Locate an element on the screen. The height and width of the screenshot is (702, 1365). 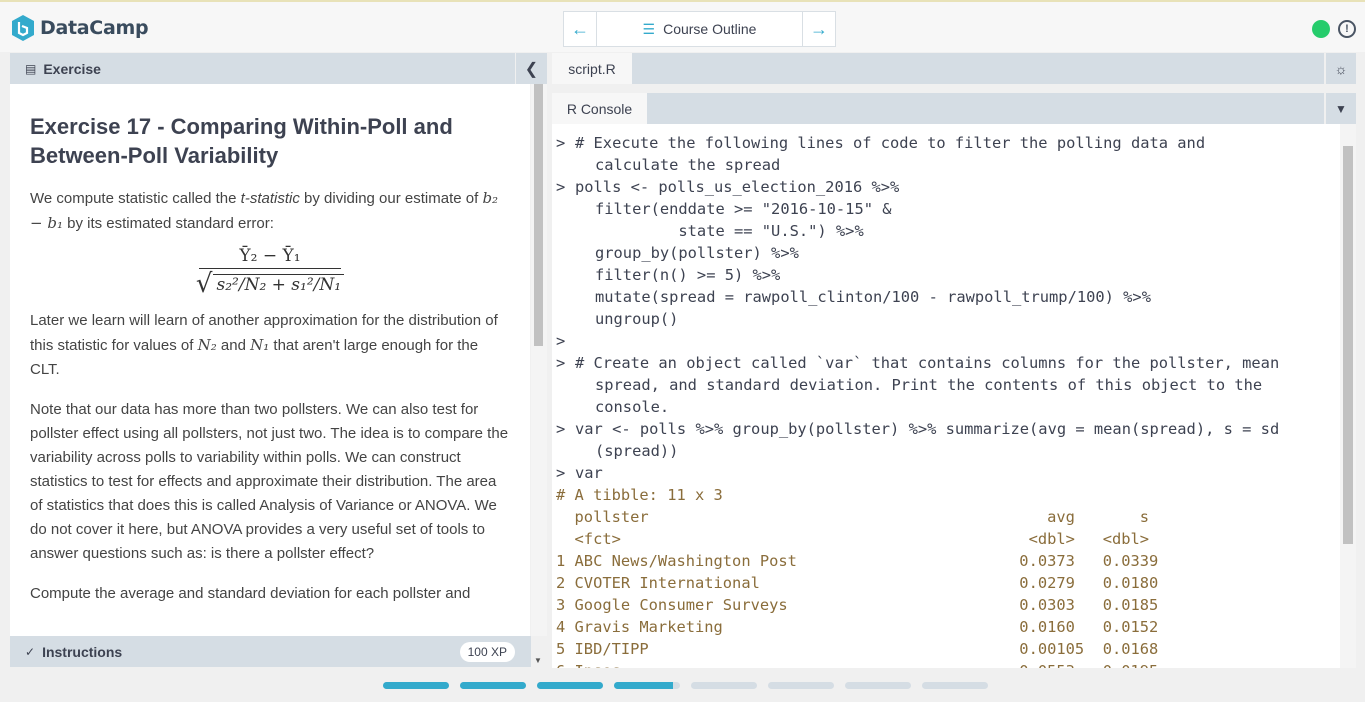
chevron-left-icon: ❮ is located at coordinates (531, 69).